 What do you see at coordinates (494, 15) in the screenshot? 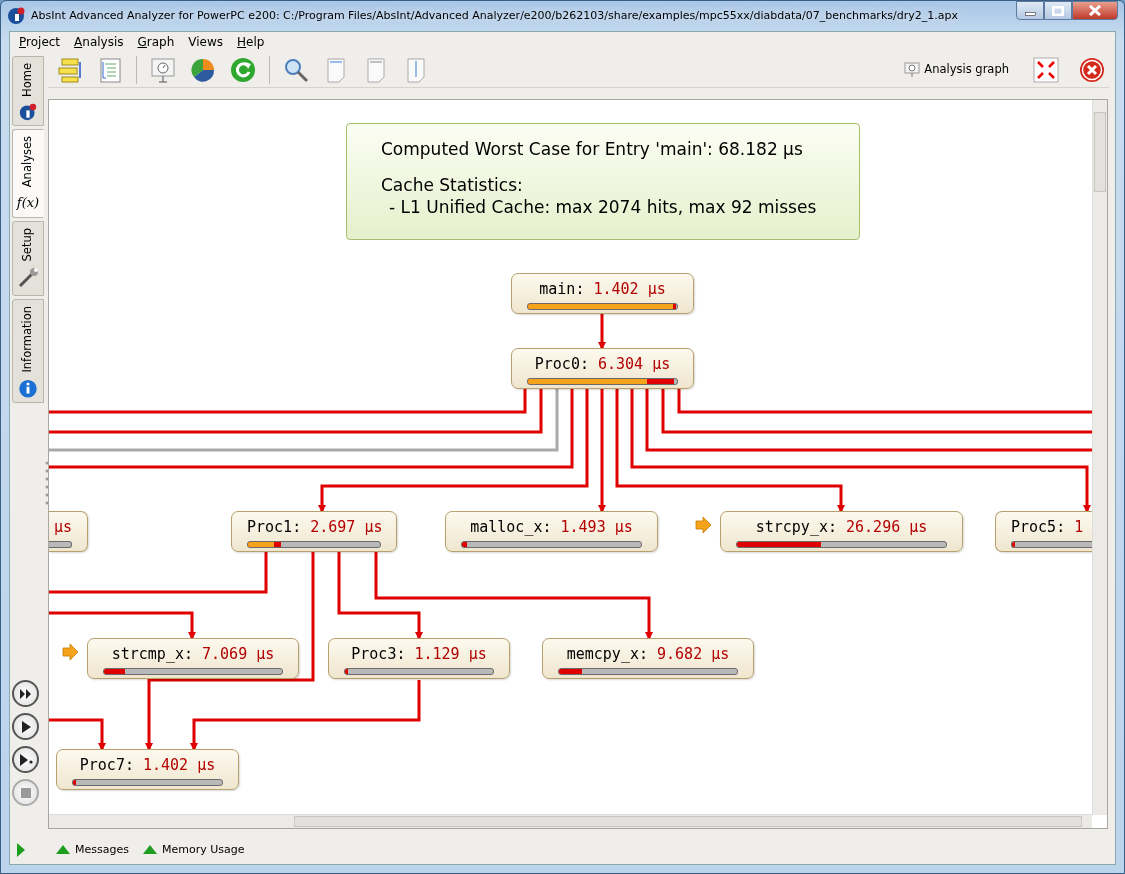
I see `window-title: AbsInt Advanced Analyzer for PowerPC e200: C:/Program Files/AbsInt/Advanced Analyzer/e200/b262103/share/examples/mpc55xx/diabdata/07_benchmarks/dry2_1.apx` at bounding box center [494, 15].